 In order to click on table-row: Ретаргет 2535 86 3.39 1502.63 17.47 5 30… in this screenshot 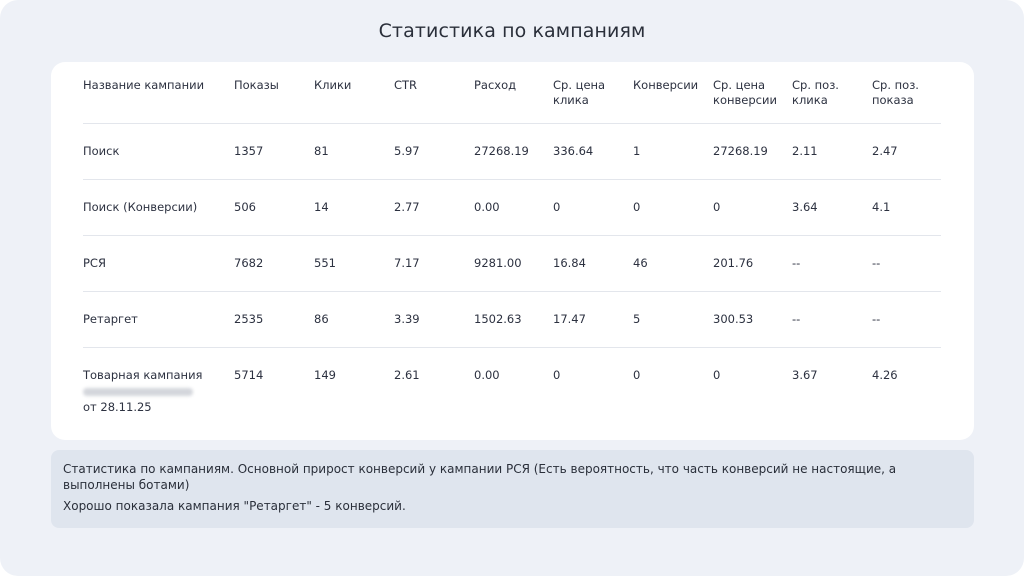, I will do `click(512, 320)`.